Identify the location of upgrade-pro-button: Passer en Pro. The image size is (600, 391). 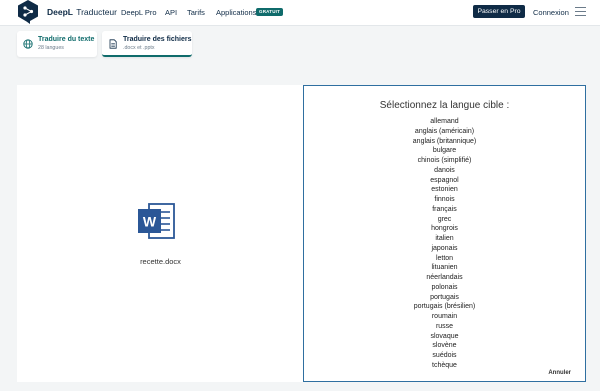
(499, 11).